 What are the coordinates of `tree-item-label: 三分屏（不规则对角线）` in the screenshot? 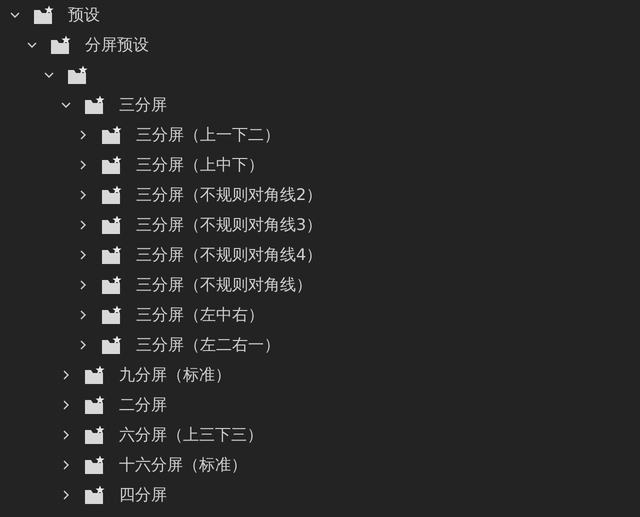 It's located at (224, 285).